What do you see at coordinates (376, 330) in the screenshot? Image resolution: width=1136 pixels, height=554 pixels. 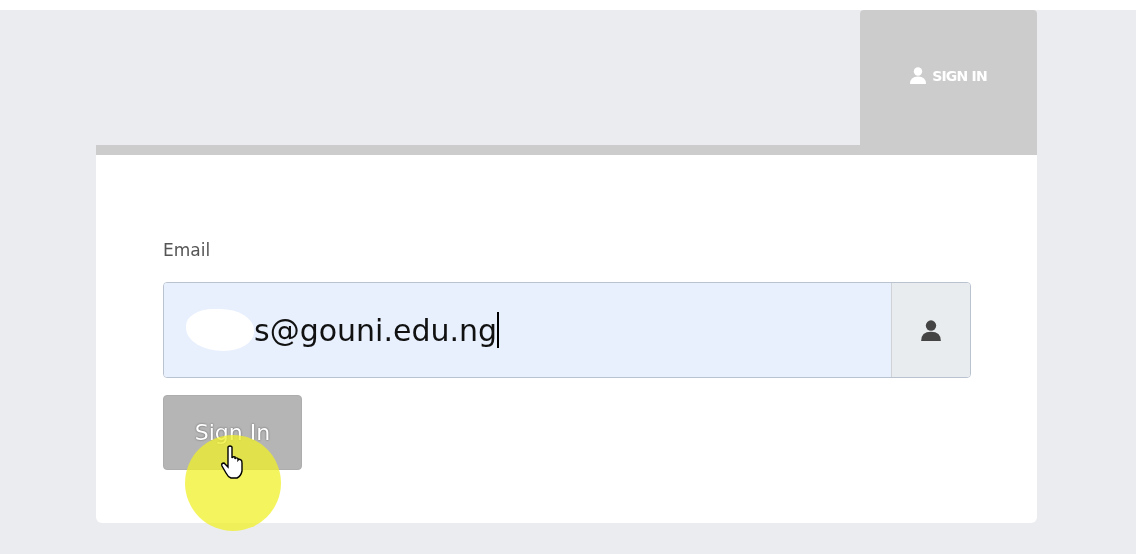 I see `email-value: s@gouni.edu.ng` at bounding box center [376, 330].